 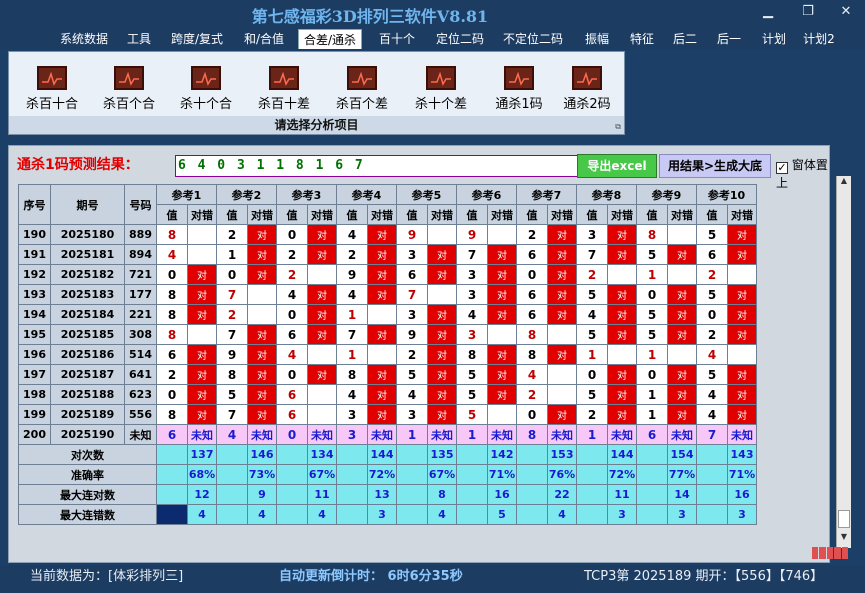 I want to click on topmost-checkbox: ✓ 窗体置上, so click(x=802, y=173).